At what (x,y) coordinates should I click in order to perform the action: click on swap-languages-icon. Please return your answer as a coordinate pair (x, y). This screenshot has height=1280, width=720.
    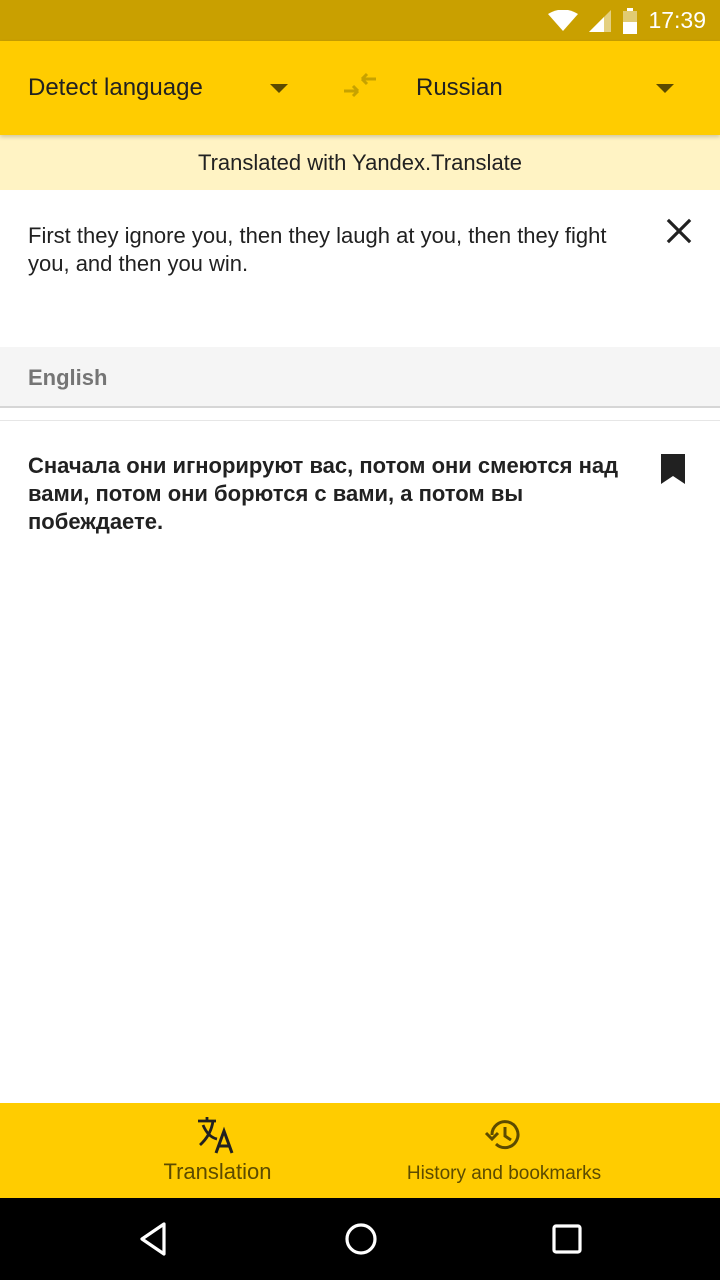
    Looking at the image, I should click on (360, 89).